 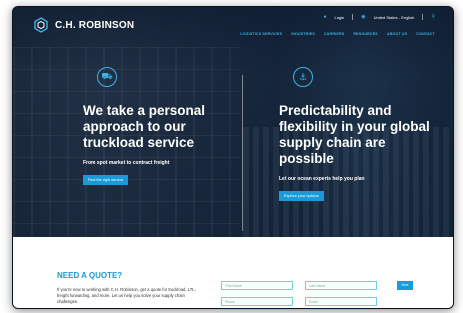 I want to click on logo-icon, so click(x=41, y=25).